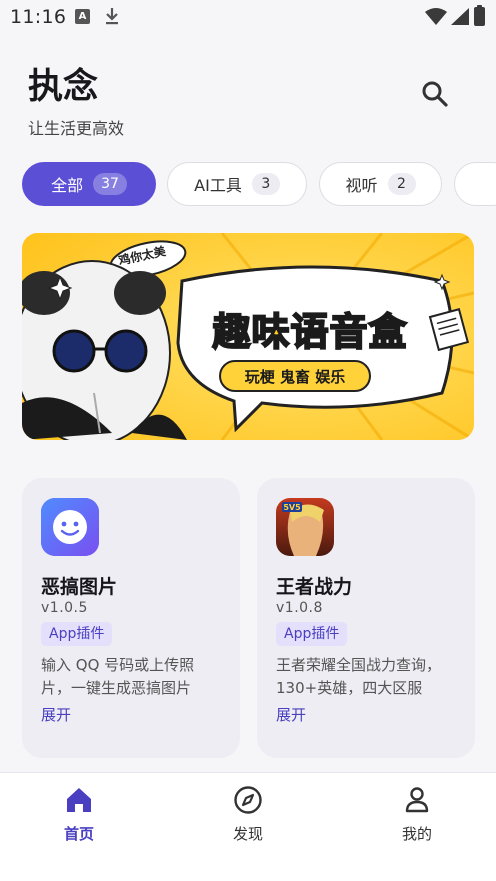 The width and height of the screenshot is (496, 881). What do you see at coordinates (479, 15) in the screenshot?
I see `battery-icon` at bounding box center [479, 15].